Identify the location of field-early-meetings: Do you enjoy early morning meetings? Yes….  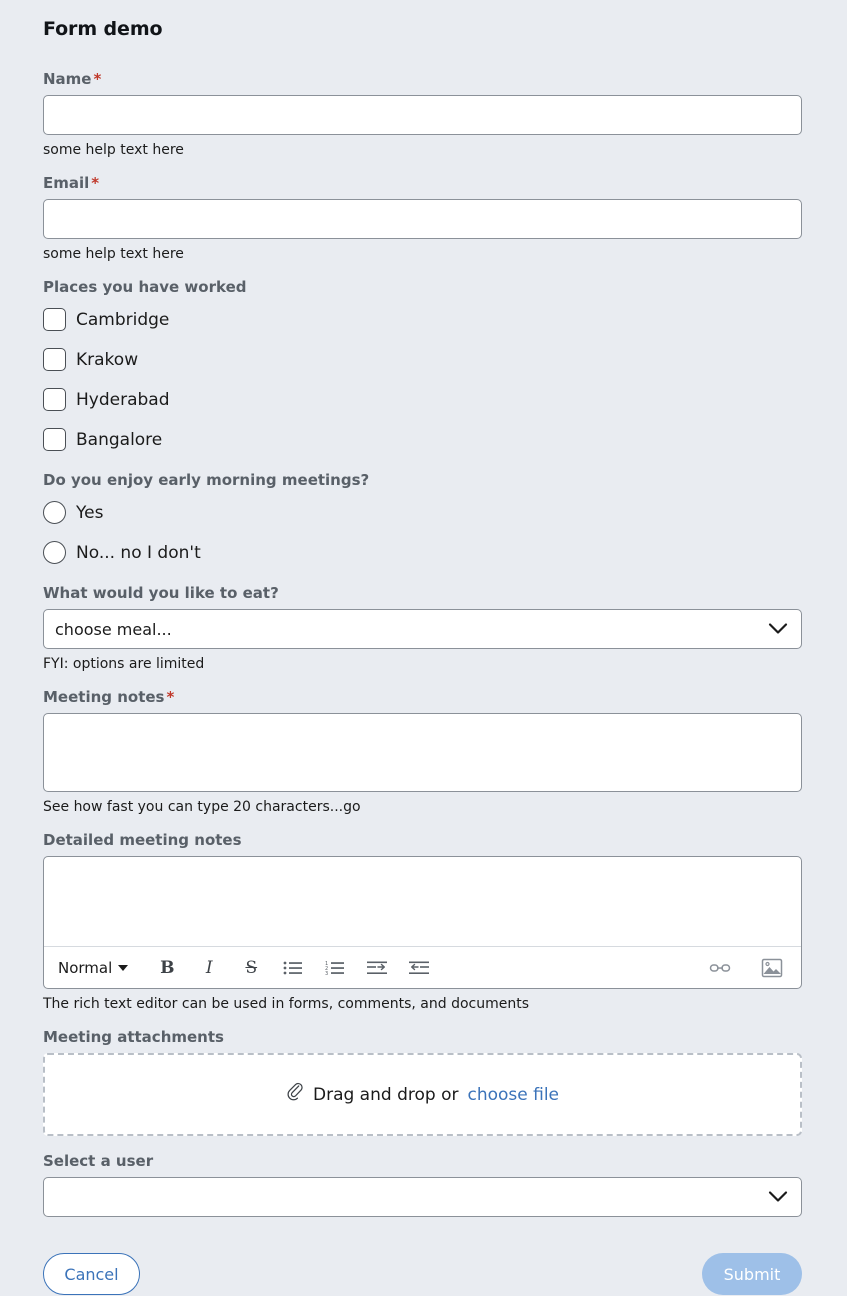
(423, 519).